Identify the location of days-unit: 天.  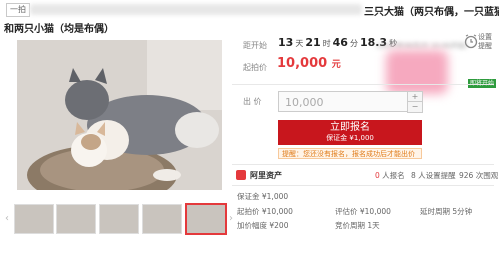
(299, 43).